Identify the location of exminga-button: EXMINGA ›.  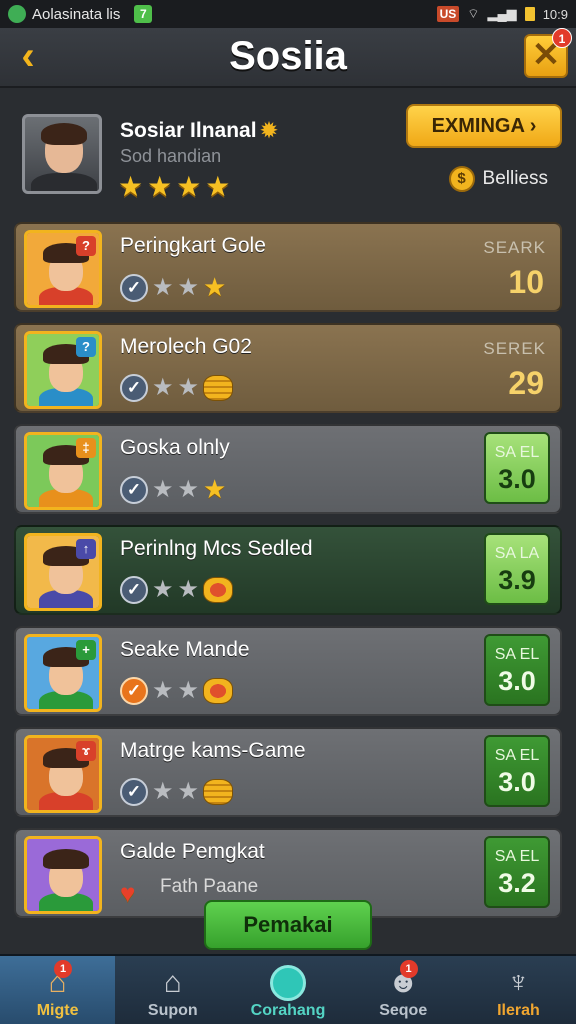
(484, 126).